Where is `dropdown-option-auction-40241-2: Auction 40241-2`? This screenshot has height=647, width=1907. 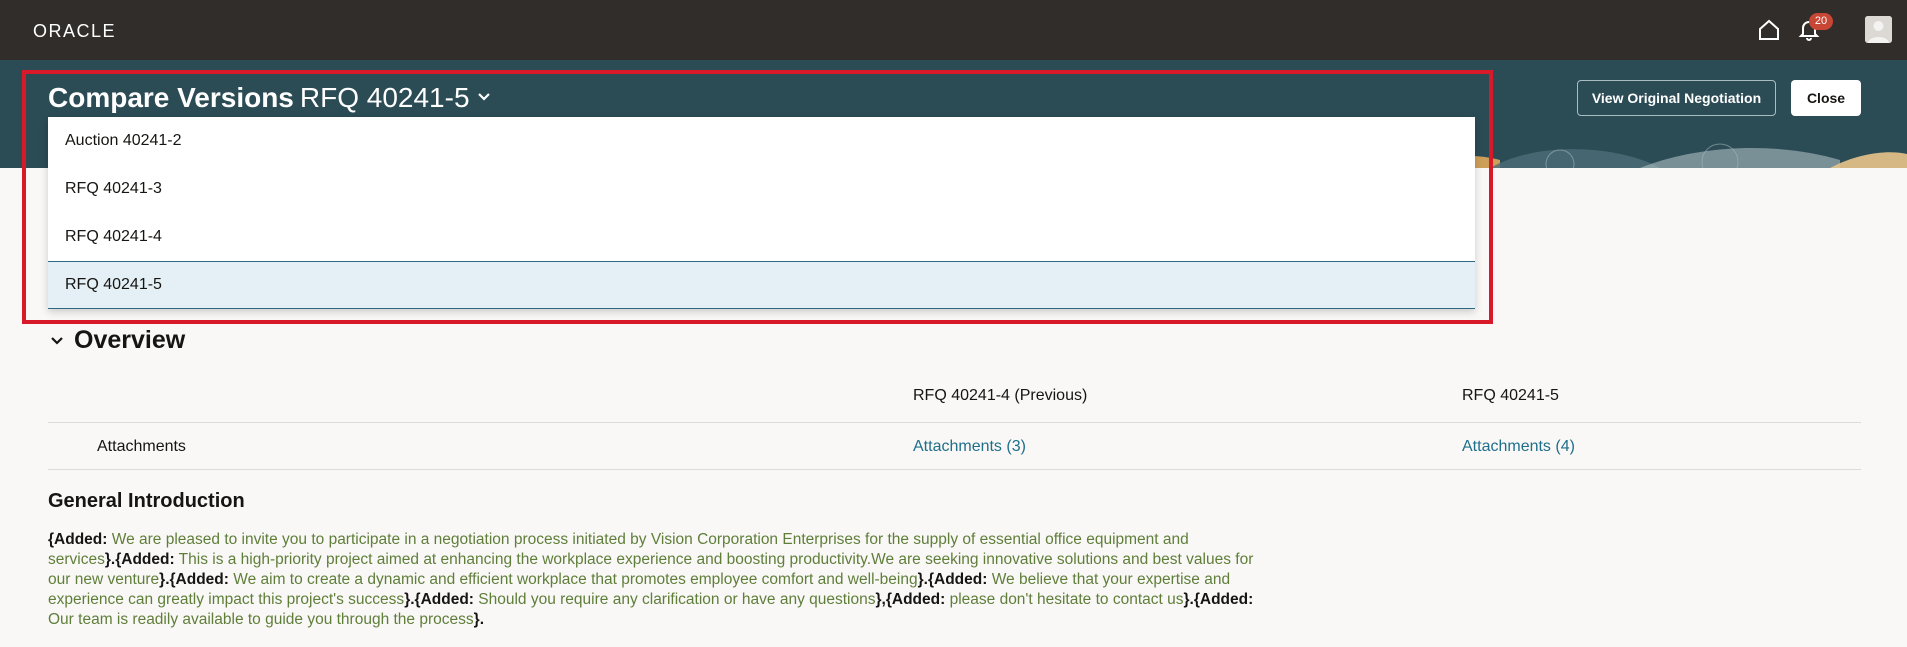
dropdown-option-auction-40241-2: Auction 40241-2 is located at coordinates (761, 141).